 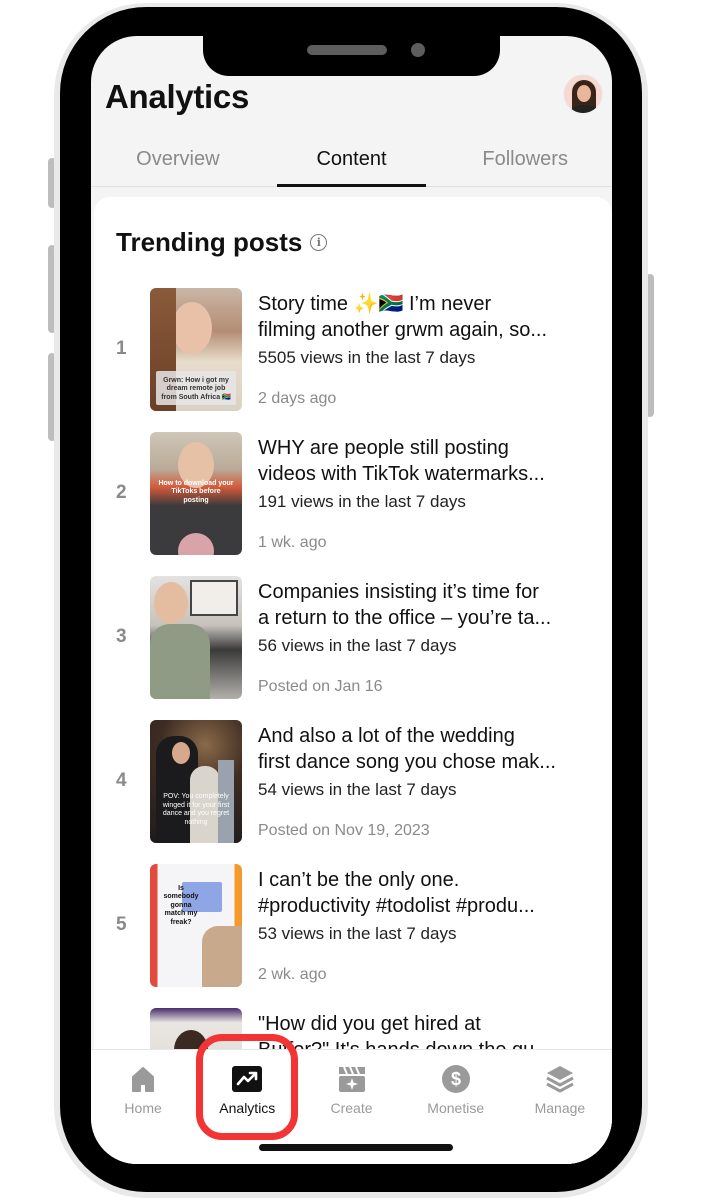 I want to click on section-title: Trending posts i, so click(x=222, y=242).